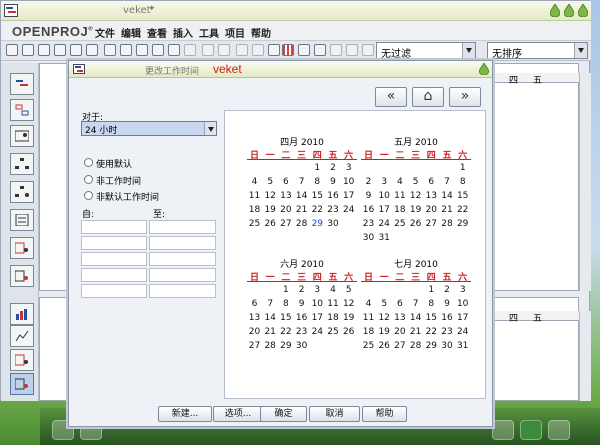 This screenshot has width=600, height=445. Describe the element at coordinates (391, 97) in the screenshot. I see `prev-month-button: «` at that location.